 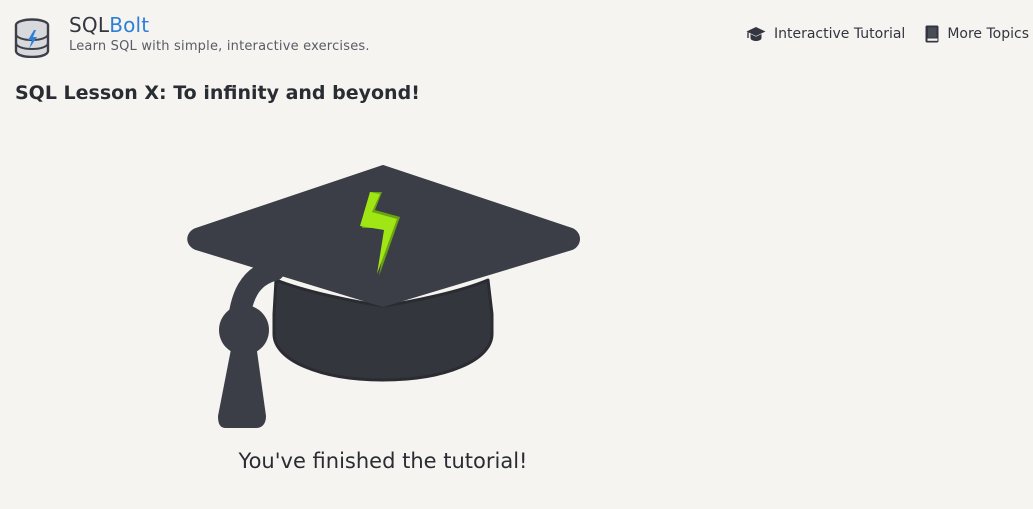 What do you see at coordinates (129, 25) in the screenshot?
I see `brand-accent: Bolt` at bounding box center [129, 25].